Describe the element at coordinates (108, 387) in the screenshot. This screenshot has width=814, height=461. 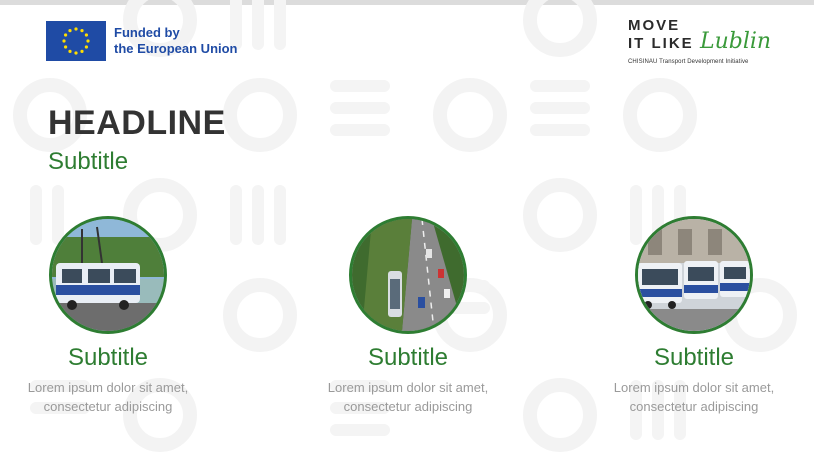
I see `card-1-text-line1: Lorem ipsum dolor sit amet,` at that location.